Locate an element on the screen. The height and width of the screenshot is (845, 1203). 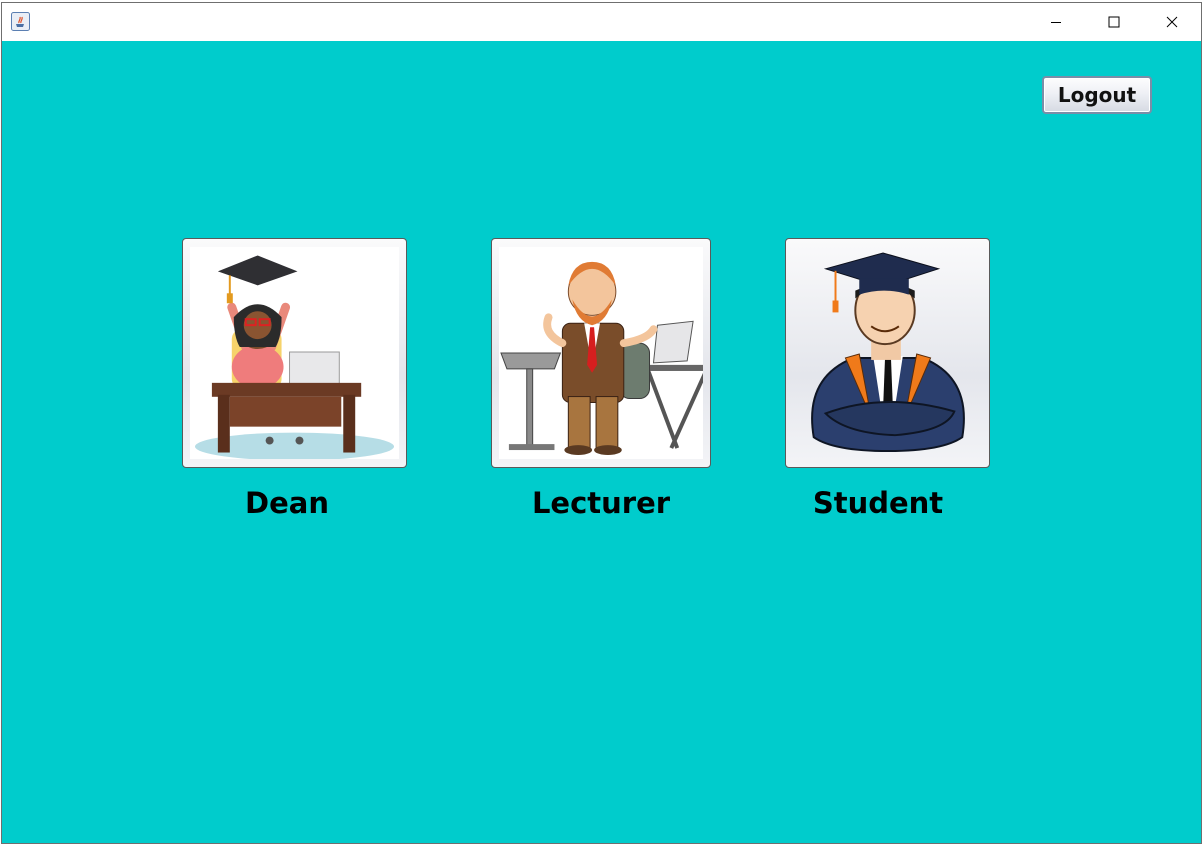
title-bar is located at coordinates (601, 22).